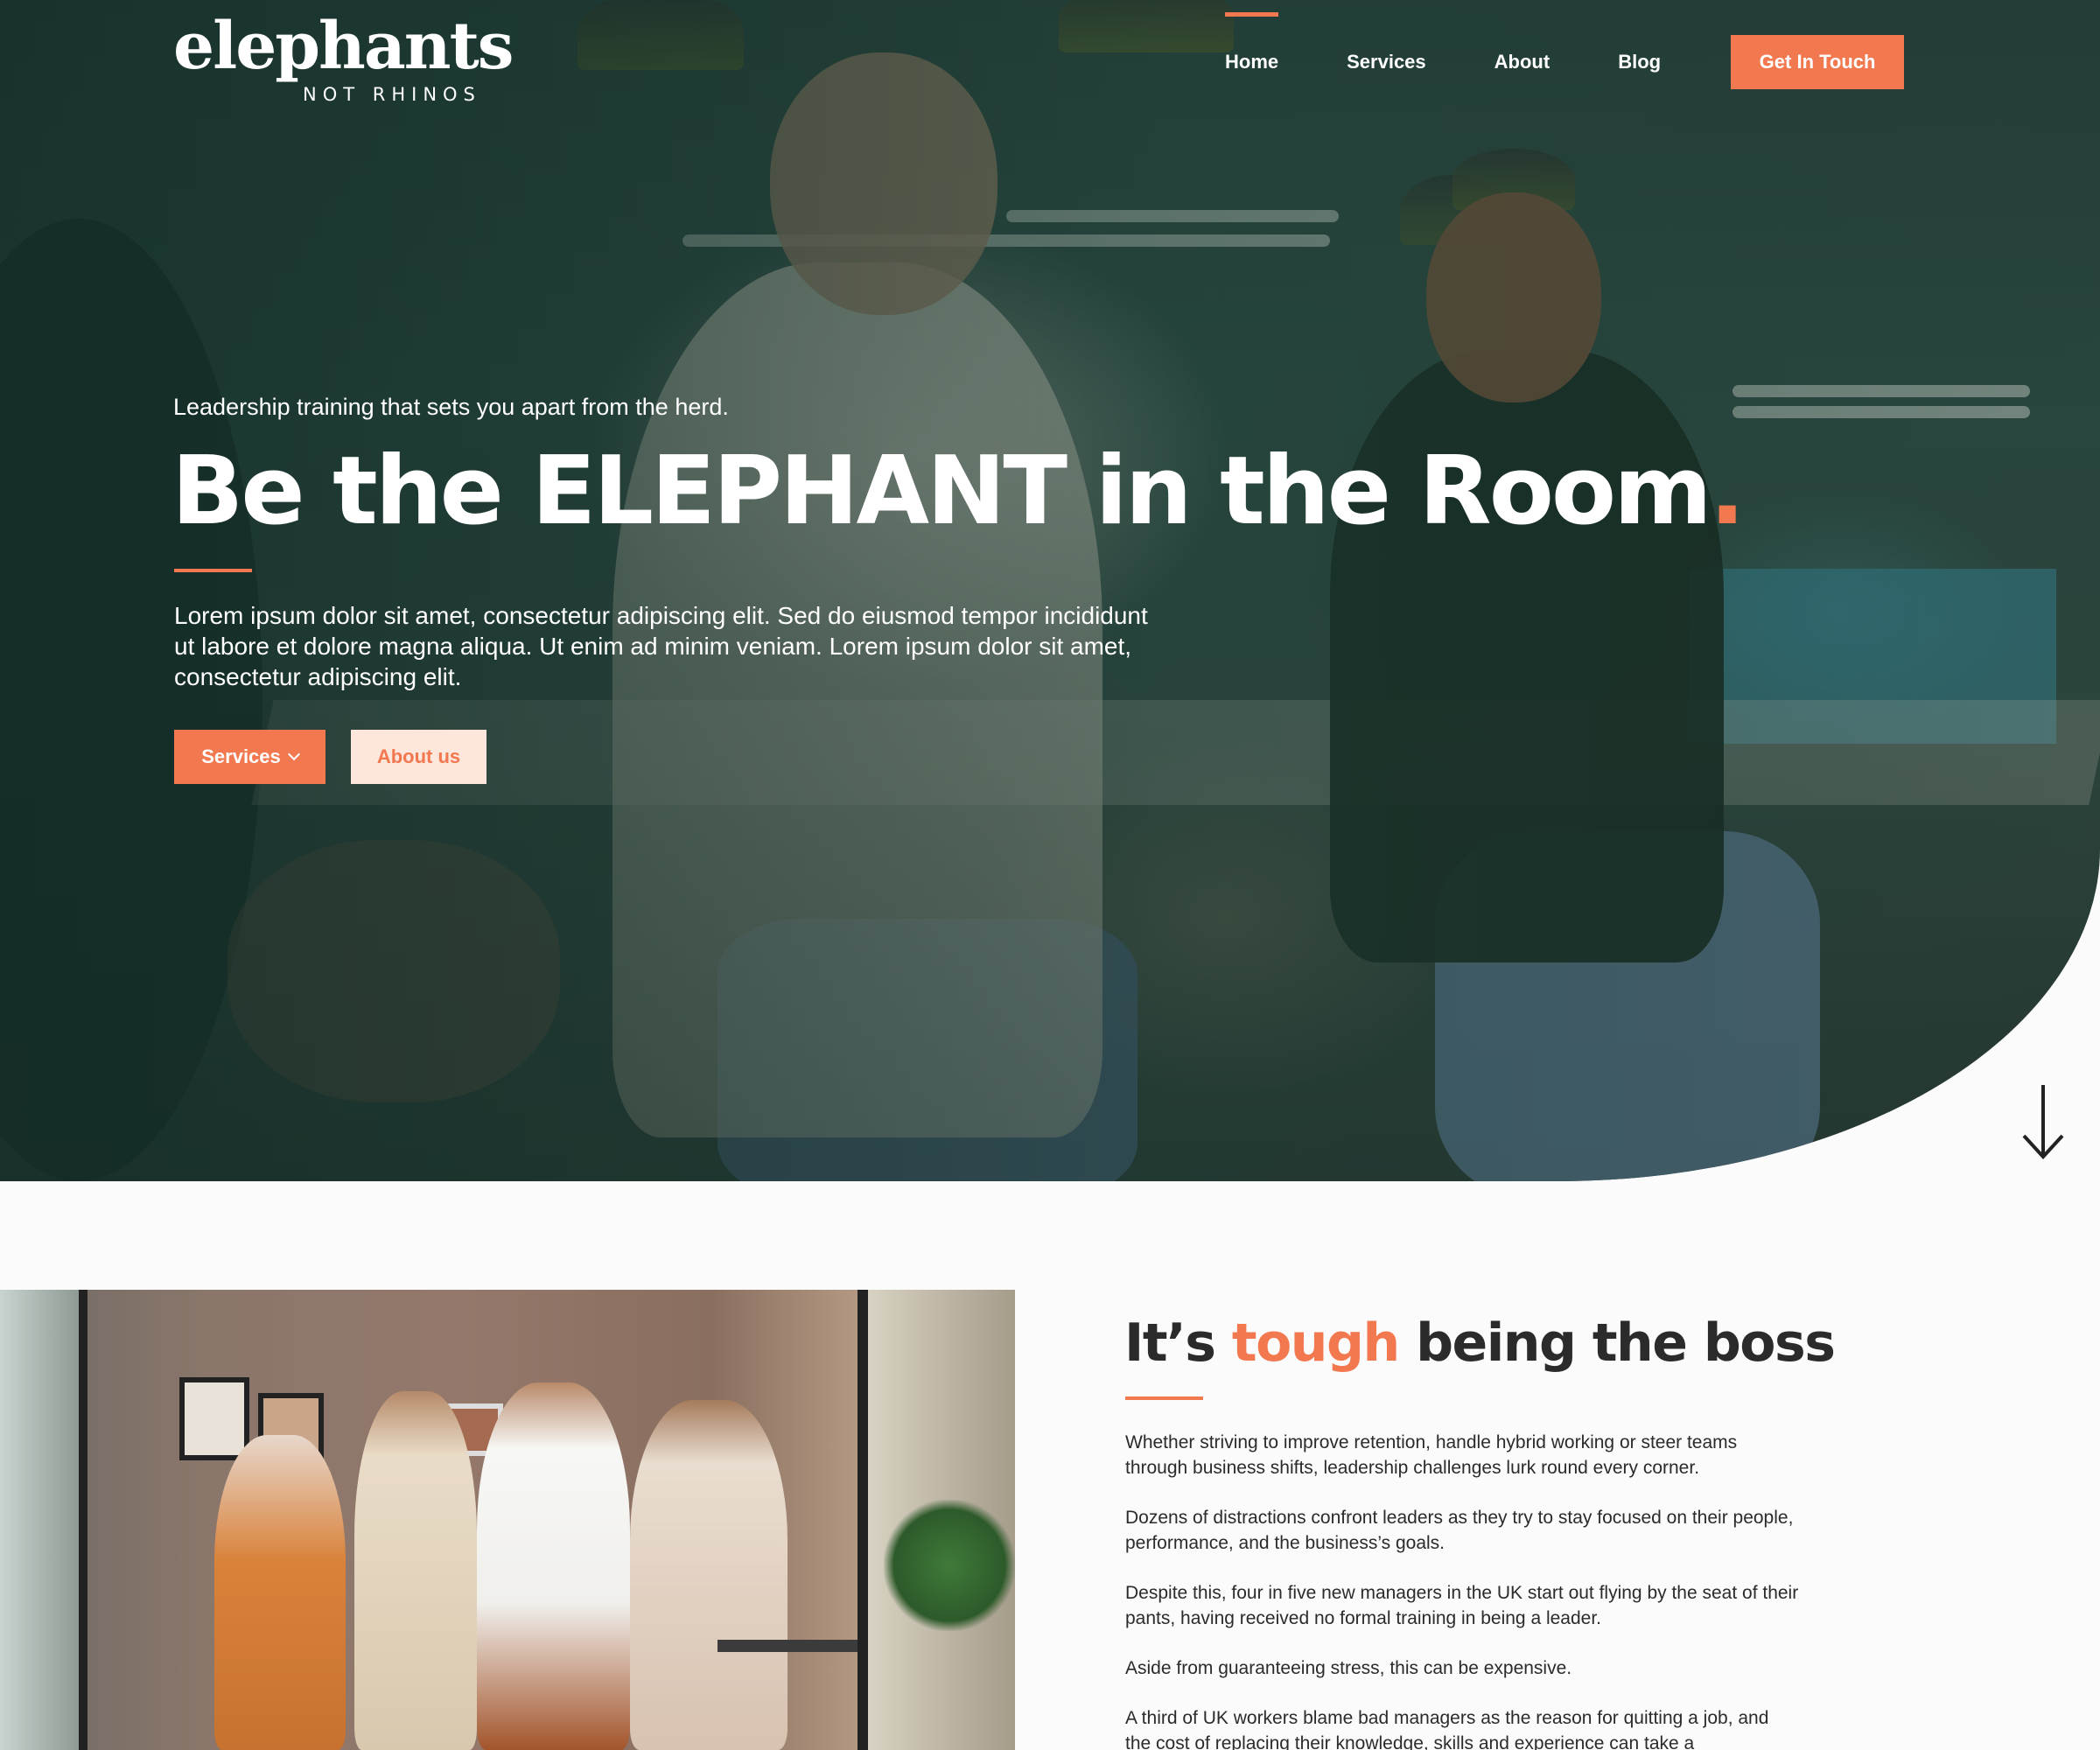  What do you see at coordinates (1178, 1343) in the screenshot?
I see `title-pre: It’s` at bounding box center [1178, 1343].